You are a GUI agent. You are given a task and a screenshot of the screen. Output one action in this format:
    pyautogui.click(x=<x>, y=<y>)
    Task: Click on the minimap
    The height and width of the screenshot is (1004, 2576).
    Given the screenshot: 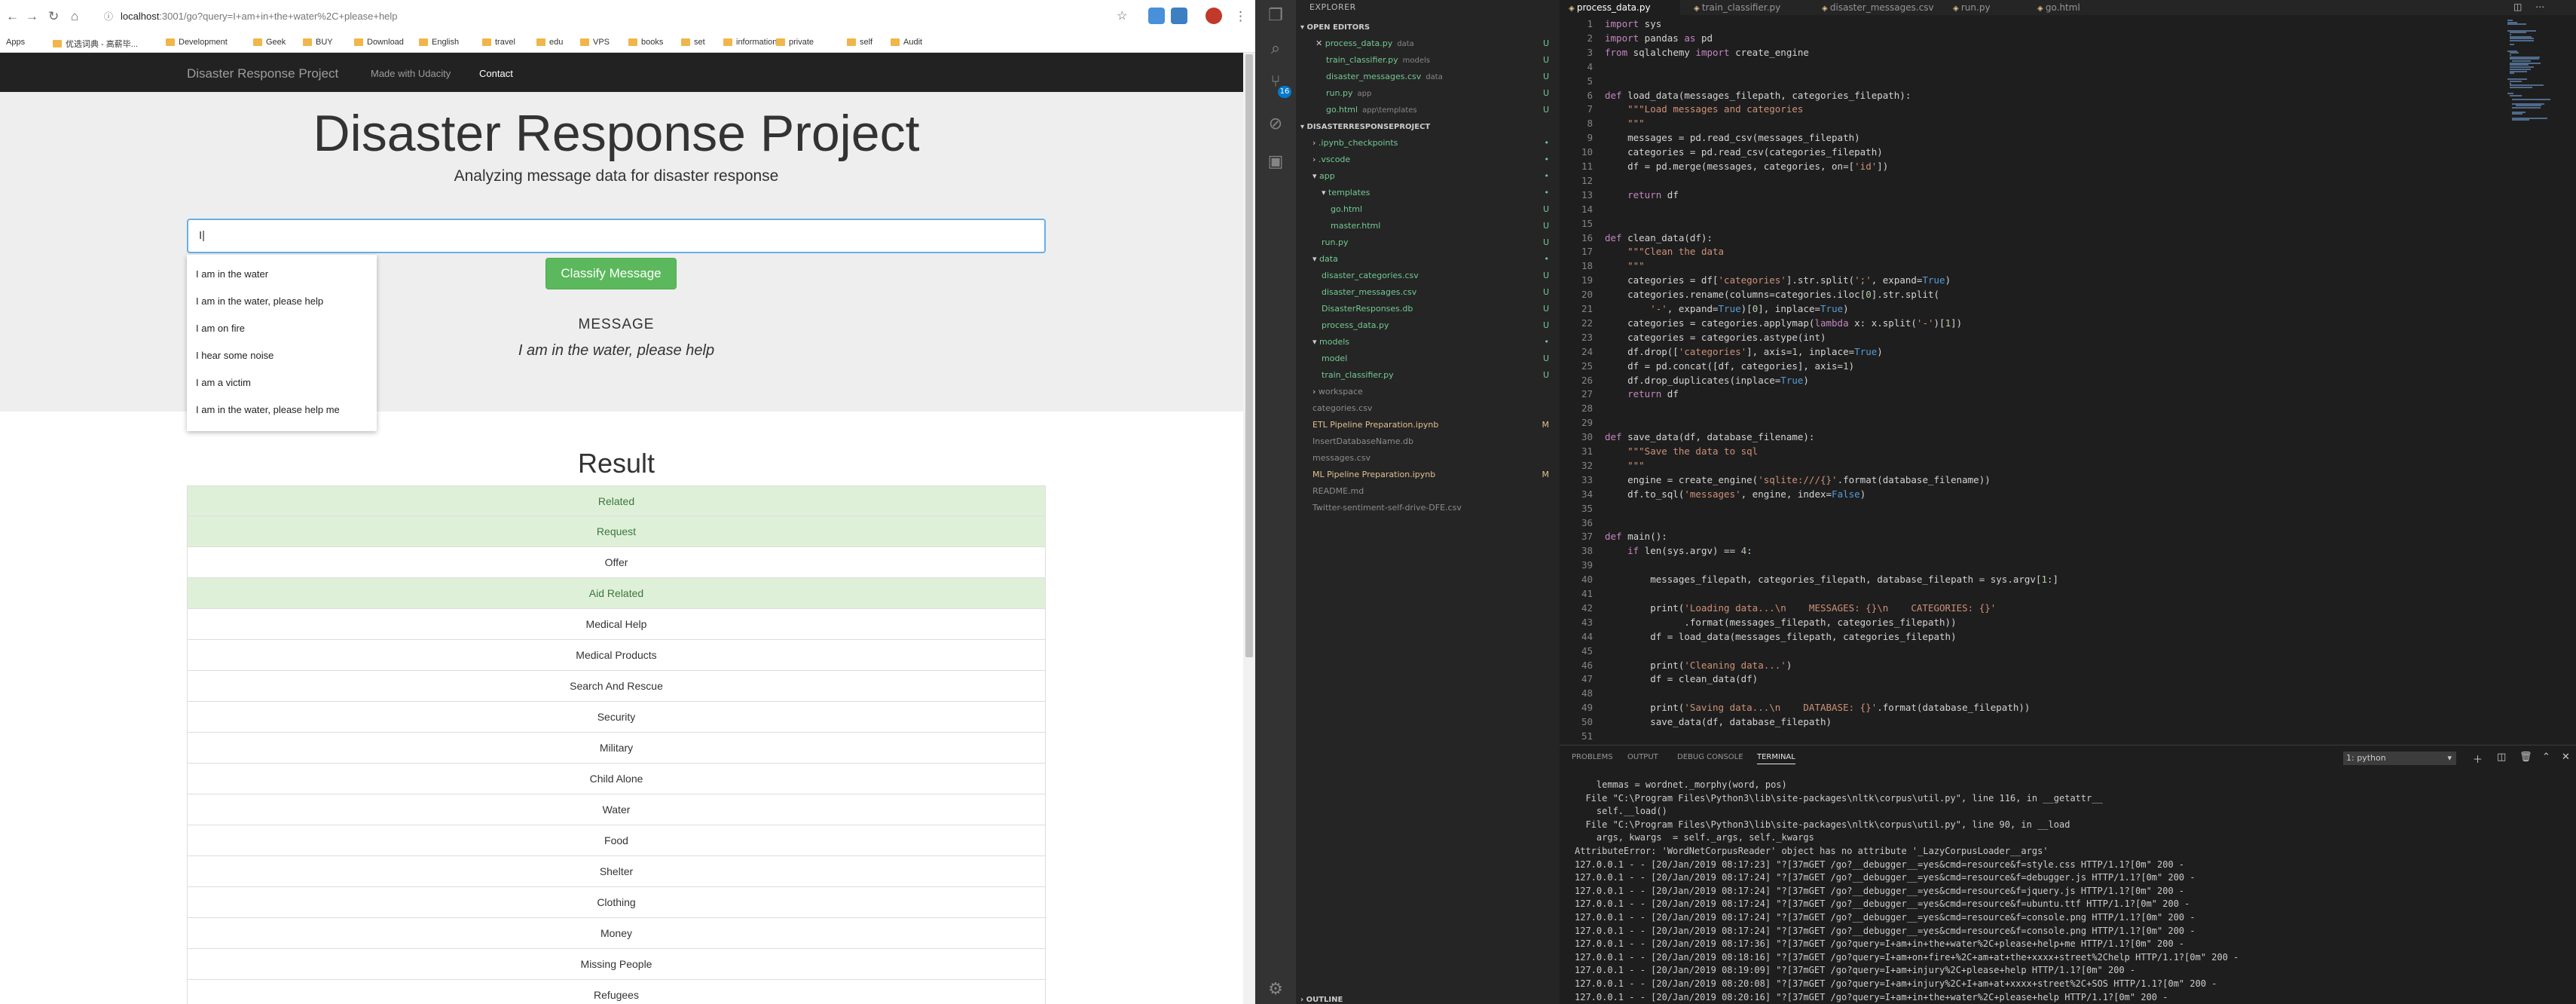 What is the action you would take?
    pyautogui.click(x=2537, y=71)
    